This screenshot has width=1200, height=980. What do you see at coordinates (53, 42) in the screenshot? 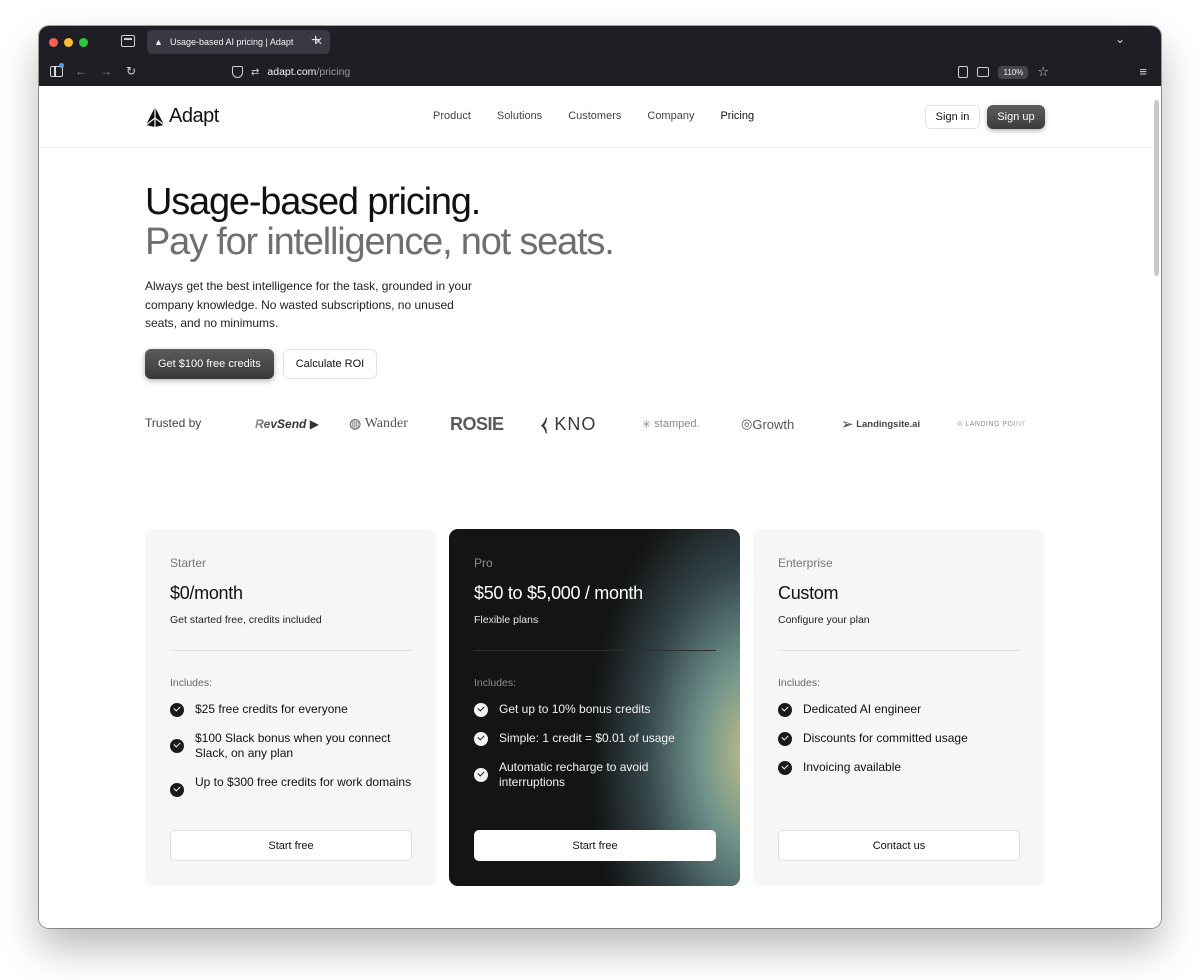
I see `close-window-button` at bounding box center [53, 42].